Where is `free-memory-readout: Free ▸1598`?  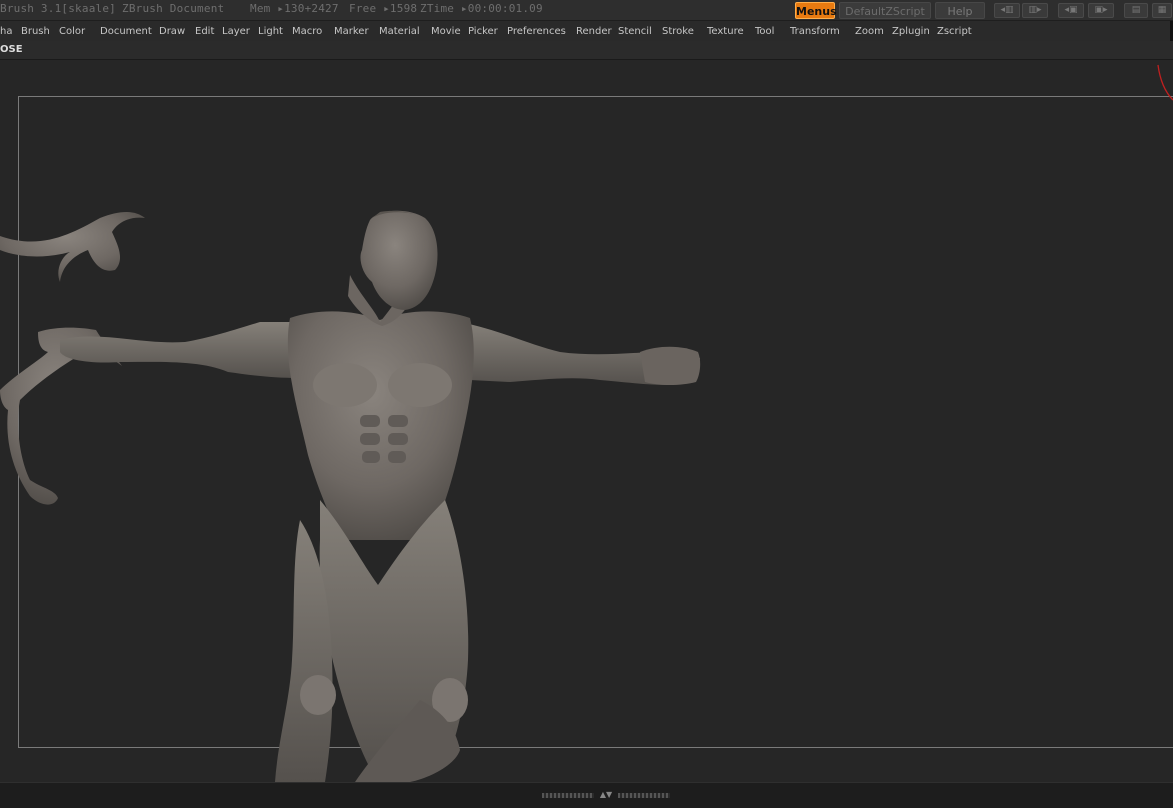
free-memory-readout: Free ▸1598 is located at coordinates (383, 8).